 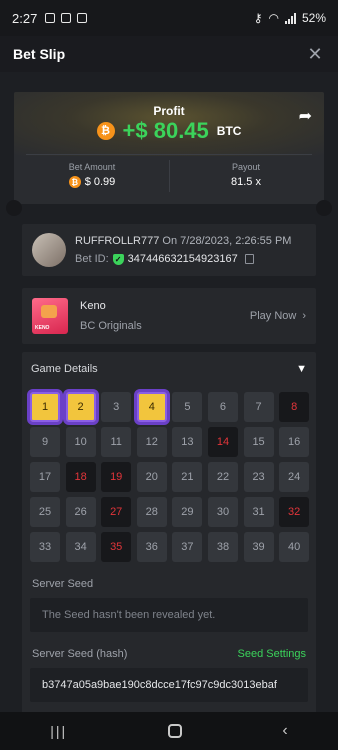 What do you see at coordinates (49, 311) in the screenshot?
I see `keno-logo` at bounding box center [49, 311].